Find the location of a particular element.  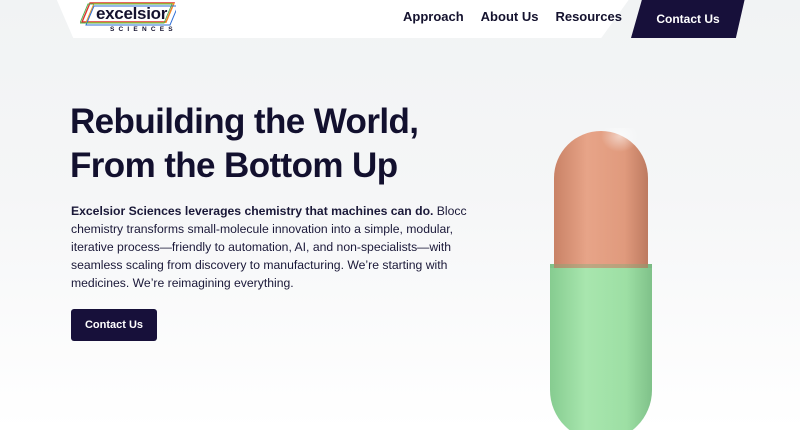

main-nav: Approach About Us Resources is located at coordinates (512, 16).